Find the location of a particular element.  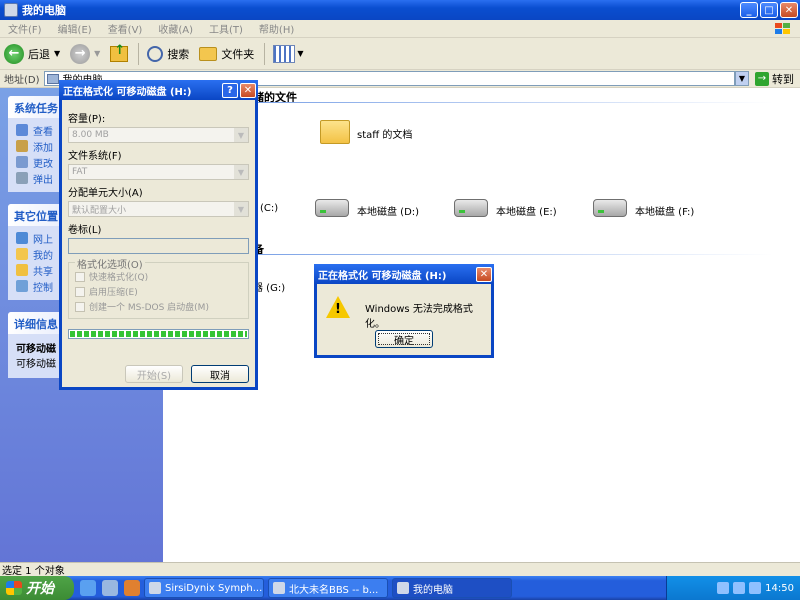

toolbar: ← 后退 ▼ → ▼ 搜索 文件夹 ▼ is located at coordinates (400, 54).